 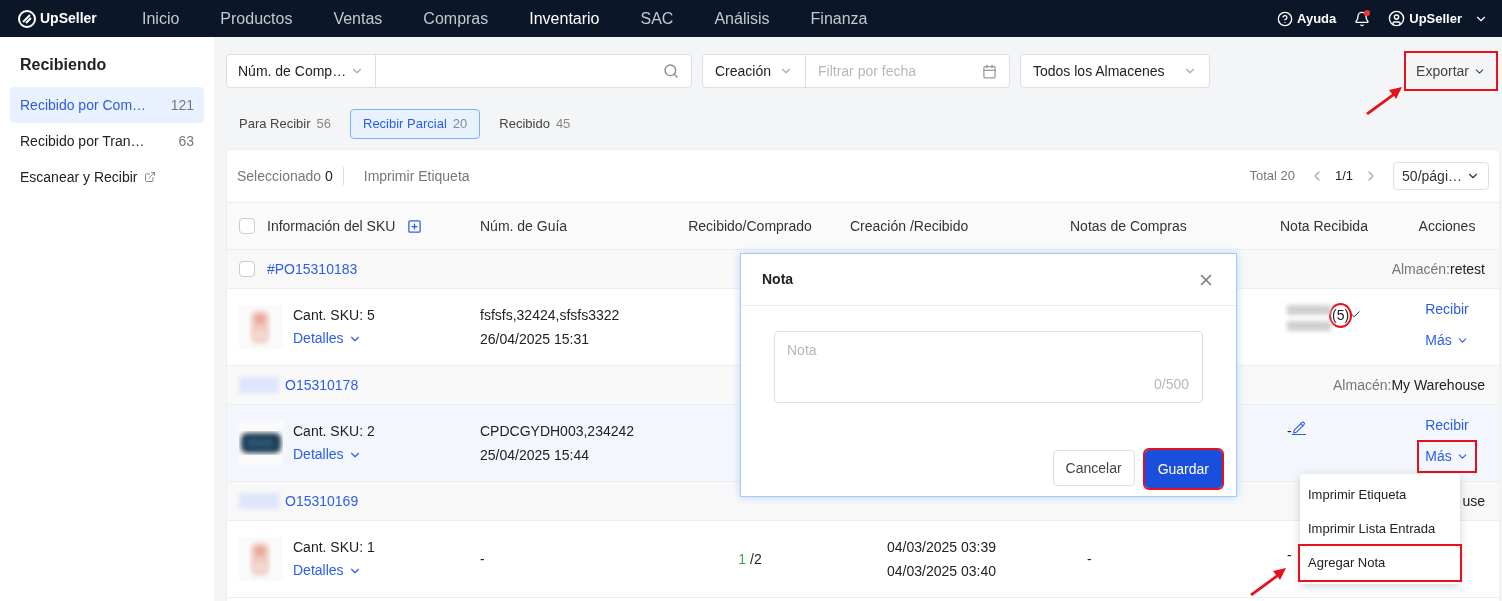 What do you see at coordinates (334, 315) in the screenshot?
I see `sku-quantity: Cant. SKU: 5` at bounding box center [334, 315].